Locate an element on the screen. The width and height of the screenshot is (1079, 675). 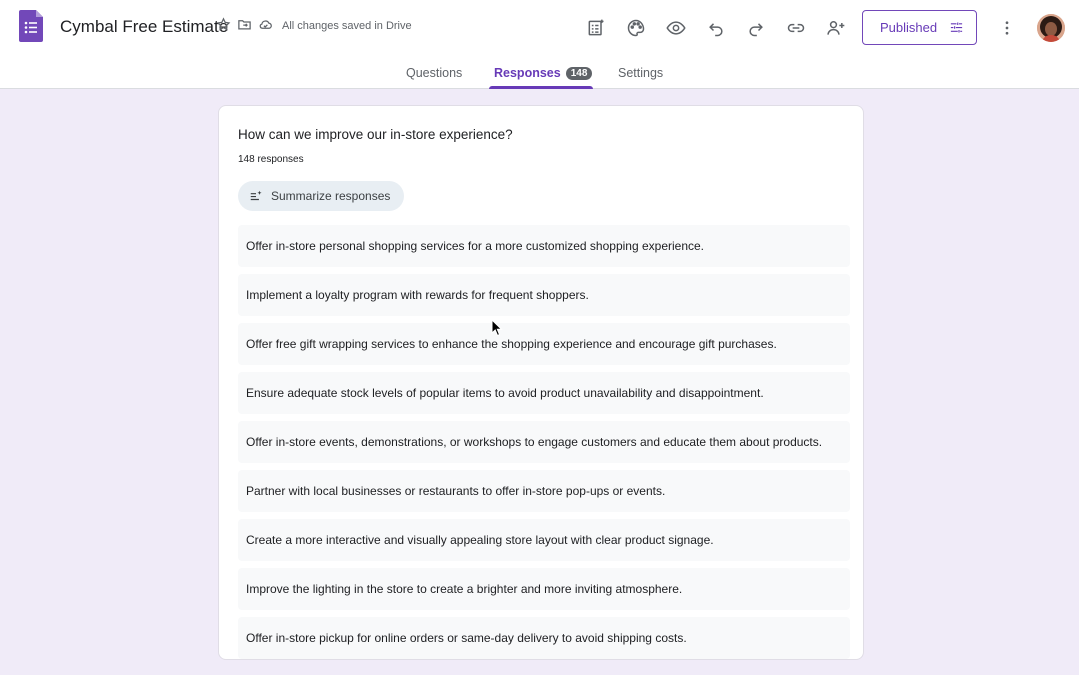
more-options-icon is located at coordinates (1007, 28).